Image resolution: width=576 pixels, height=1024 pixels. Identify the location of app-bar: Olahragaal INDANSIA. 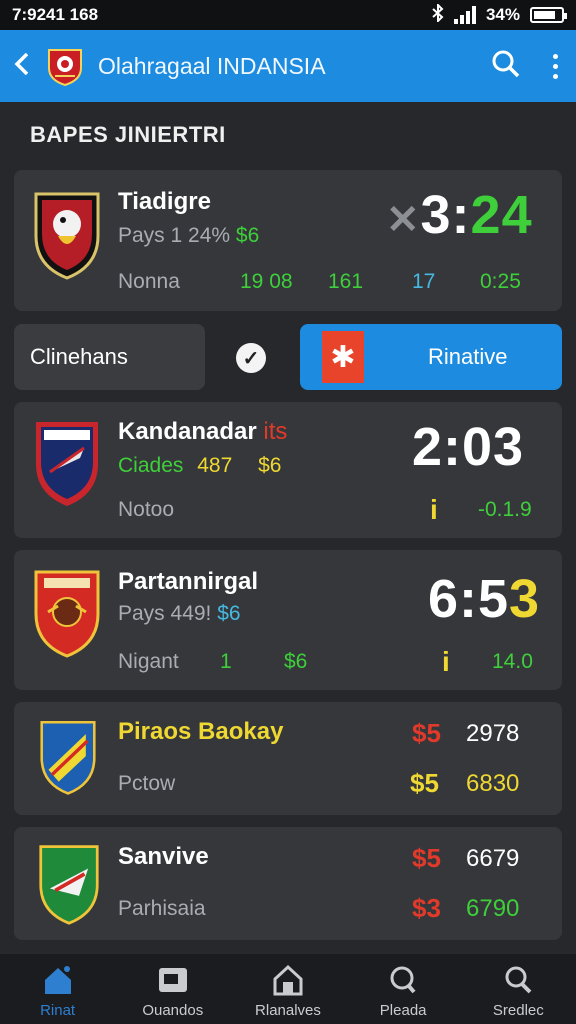
(288, 66).